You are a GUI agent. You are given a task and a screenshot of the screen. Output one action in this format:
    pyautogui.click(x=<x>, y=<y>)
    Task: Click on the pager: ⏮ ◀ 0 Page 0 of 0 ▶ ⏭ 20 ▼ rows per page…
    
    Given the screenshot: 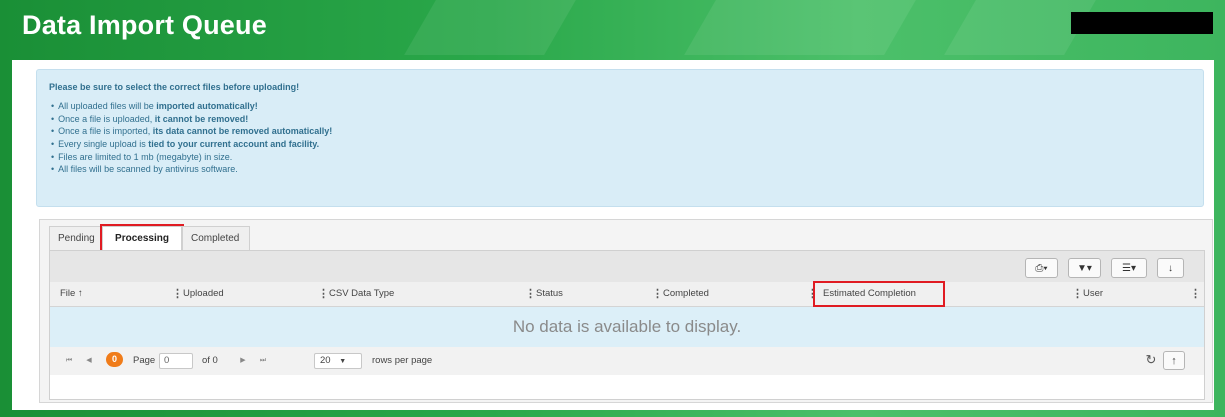 What is the action you would take?
    pyautogui.click(x=627, y=361)
    